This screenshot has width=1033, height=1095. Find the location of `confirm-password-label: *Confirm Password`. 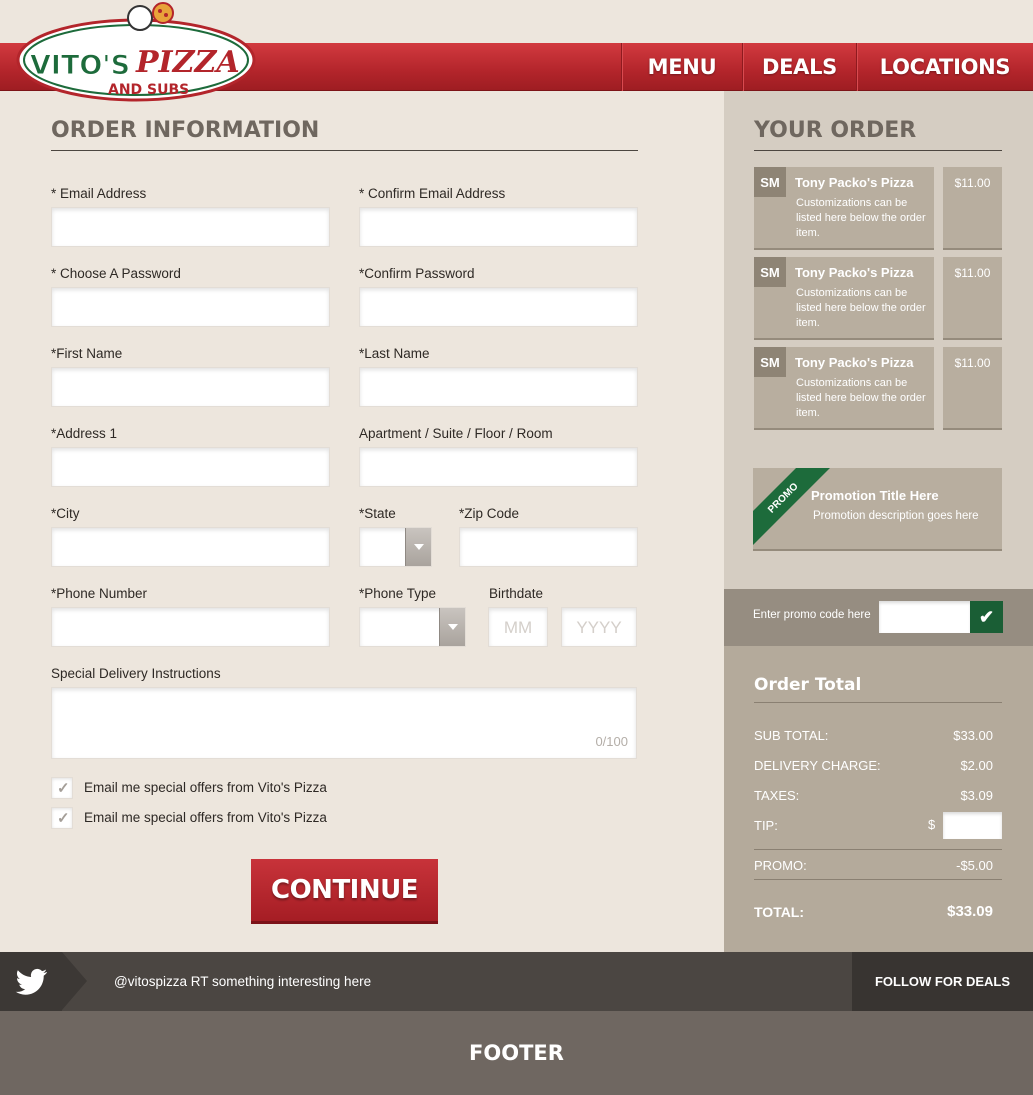

confirm-password-label: *Confirm Password is located at coordinates (417, 273).